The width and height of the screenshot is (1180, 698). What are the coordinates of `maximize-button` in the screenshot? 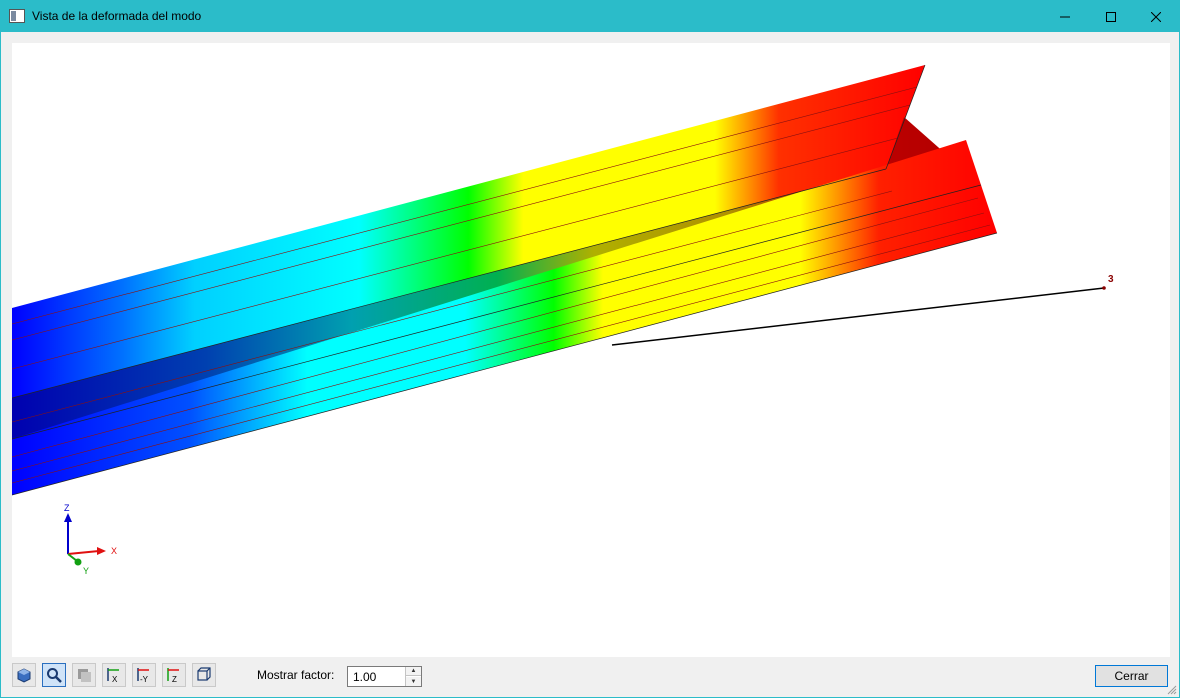 It's located at (1111, 16).